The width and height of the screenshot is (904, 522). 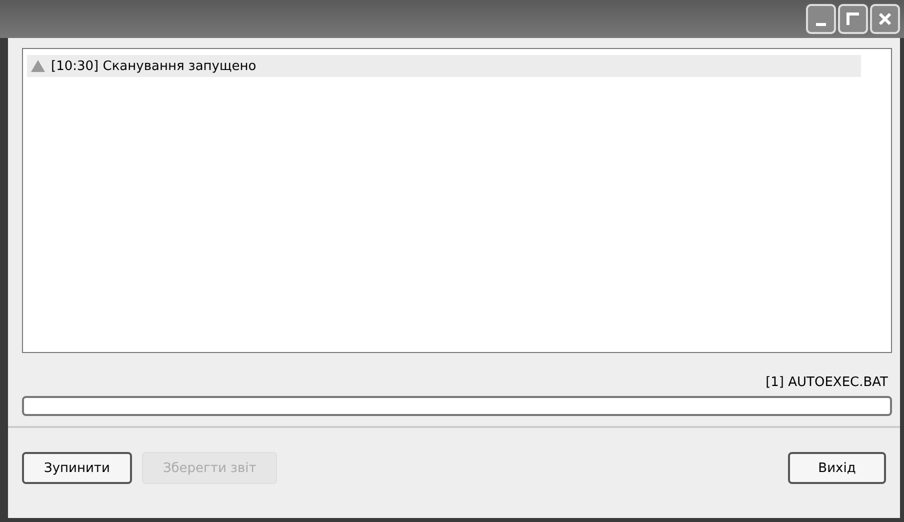 I want to click on close-button, so click(x=885, y=19).